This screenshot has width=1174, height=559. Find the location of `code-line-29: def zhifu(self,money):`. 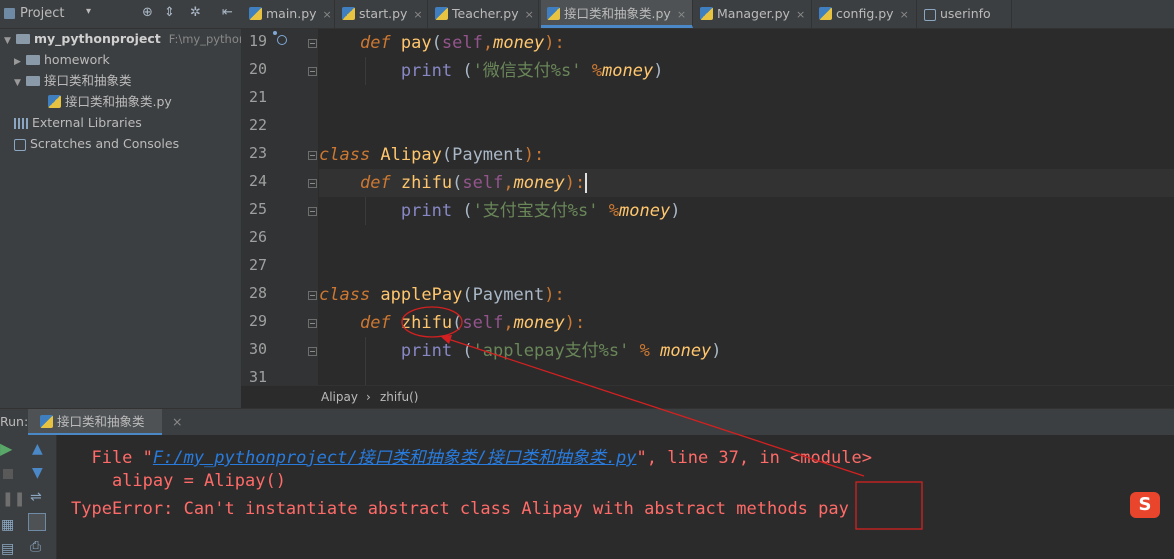

code-line-29: def zhifu(self,money): is located at coordinates (746, 323).